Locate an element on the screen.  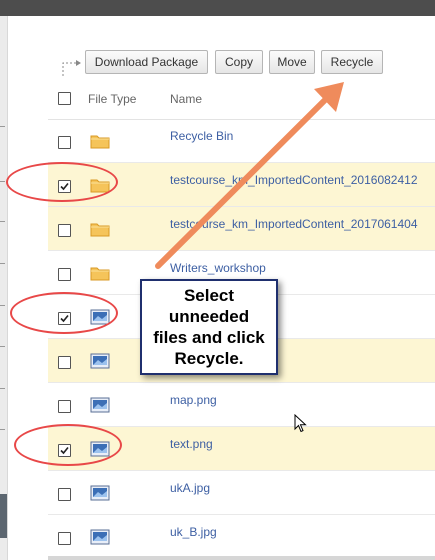
callout-line: unneeded is located at coordinates (209, 316).